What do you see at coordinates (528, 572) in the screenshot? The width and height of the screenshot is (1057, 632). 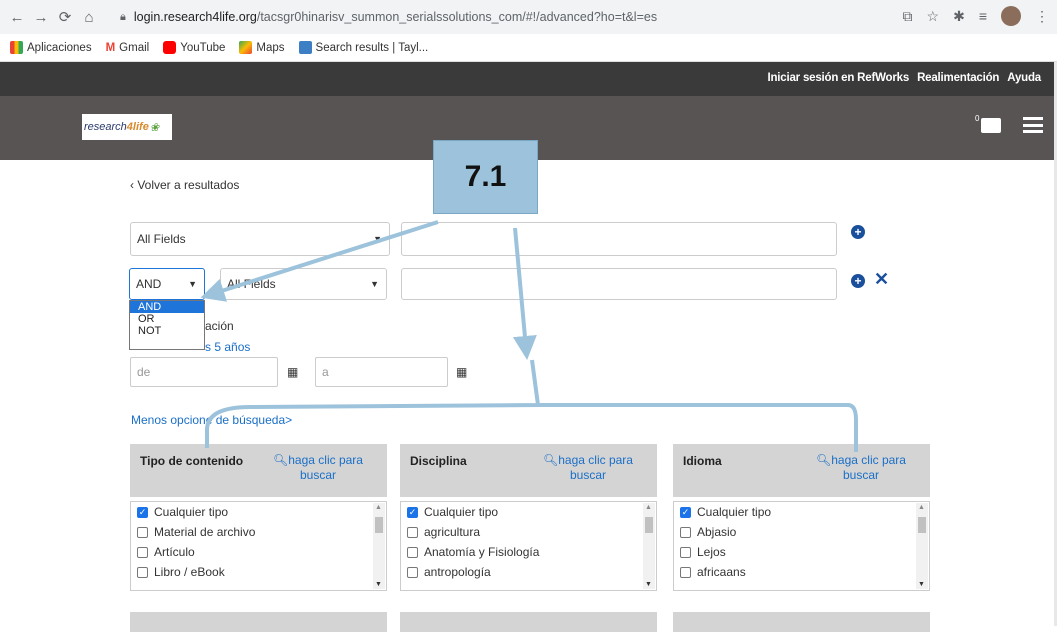 I see `list-item: antropología` at bounding box center [528, 572].